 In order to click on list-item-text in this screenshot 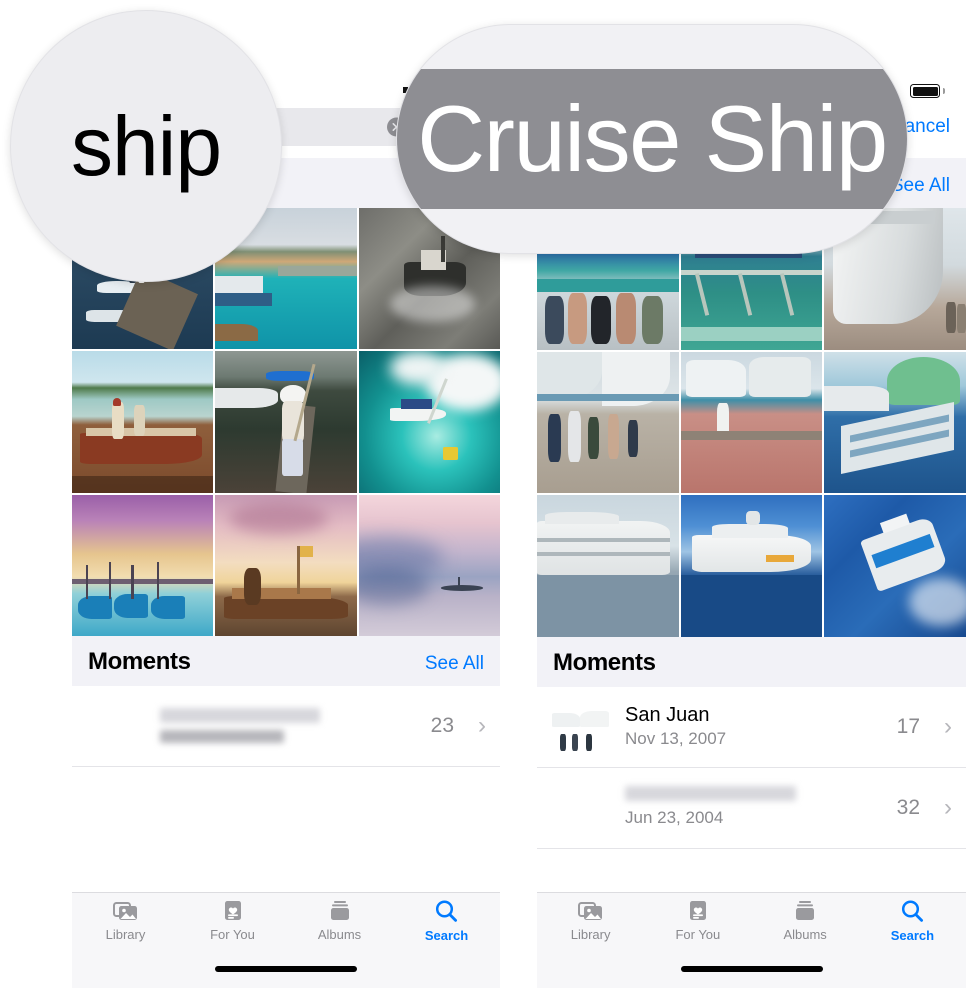, I will do `click(289, 726)`.